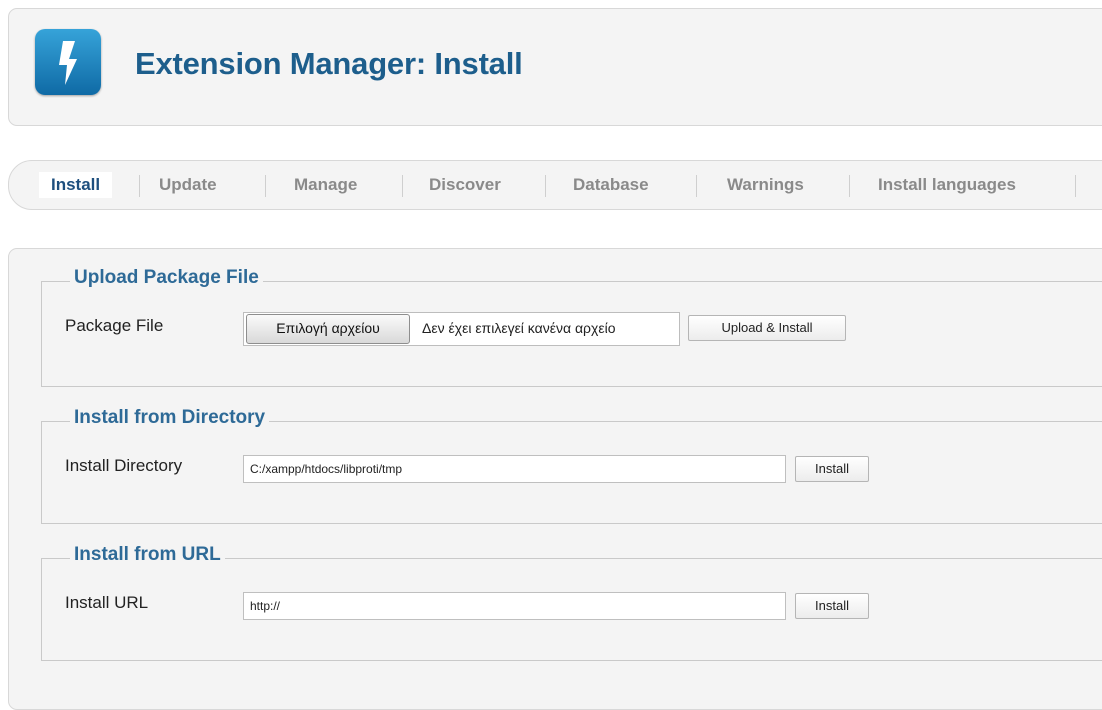 The height and width of the screenshot is (710, 1102). I want to click on tab-install: Install, so click(76, 185).